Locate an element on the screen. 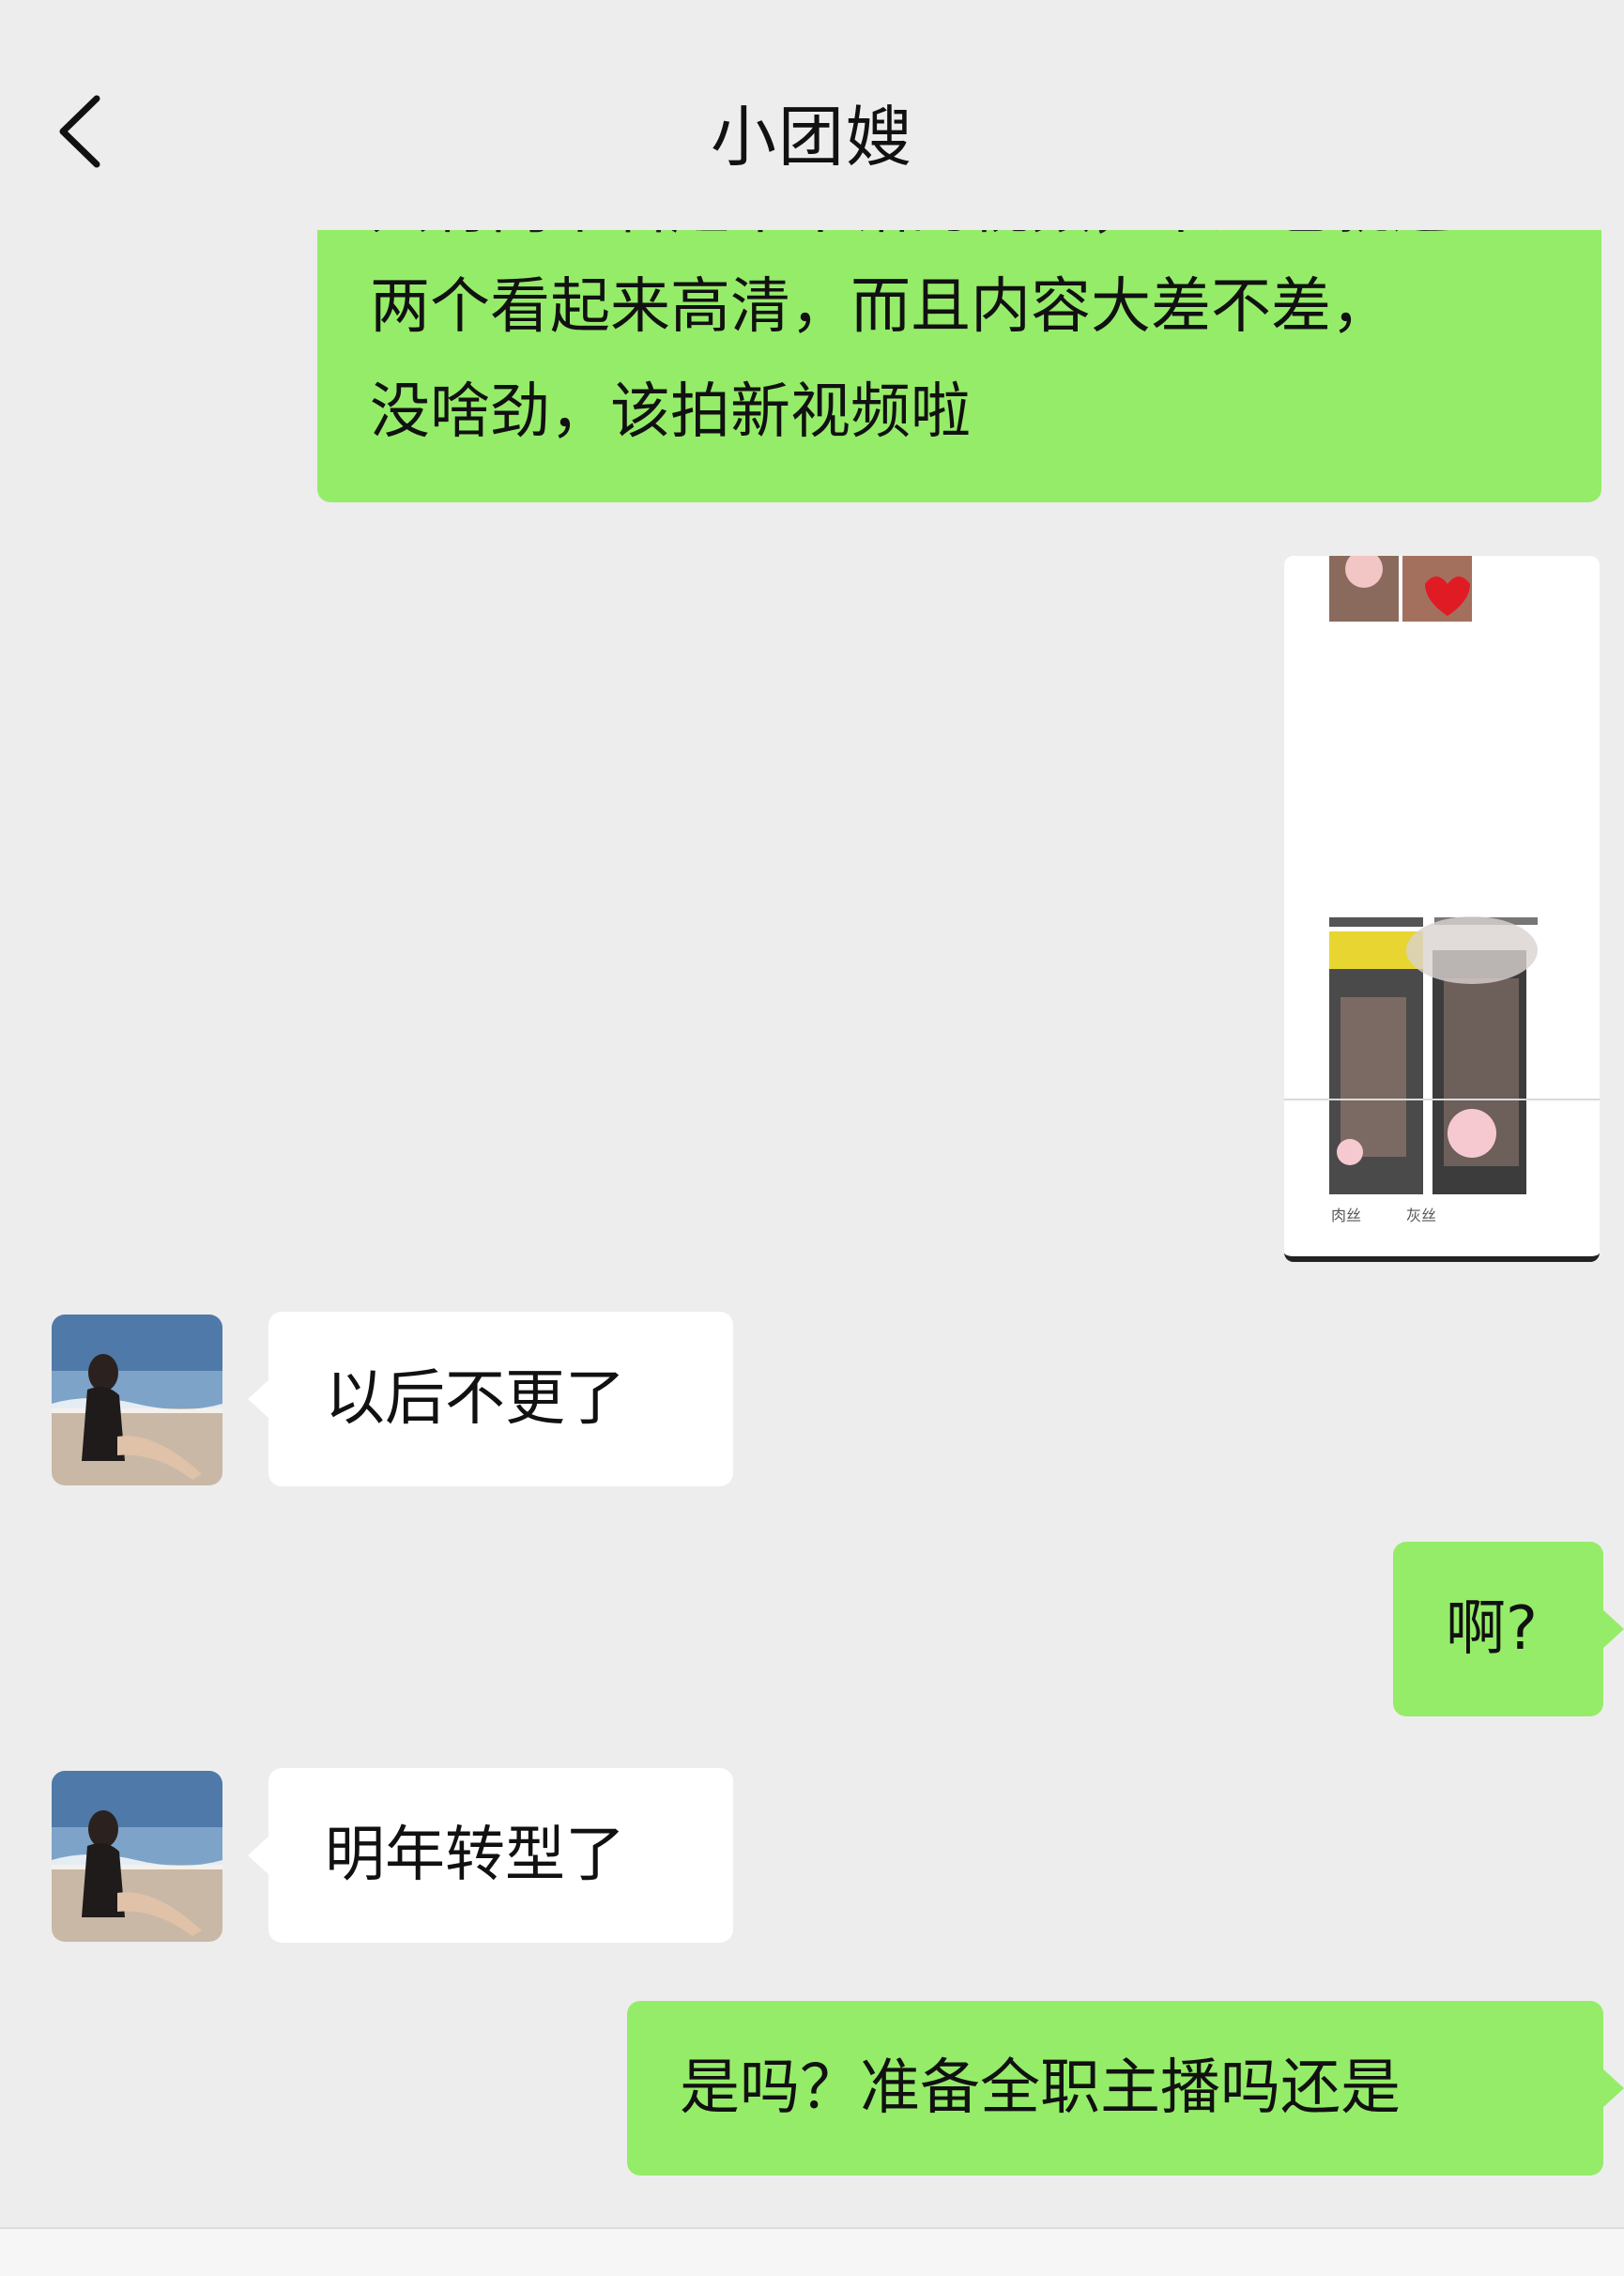 Image resolution: width=1624 pixels, height=2276 pixels. chat-header: 小团嫂 is located at coordinates (812, 115).